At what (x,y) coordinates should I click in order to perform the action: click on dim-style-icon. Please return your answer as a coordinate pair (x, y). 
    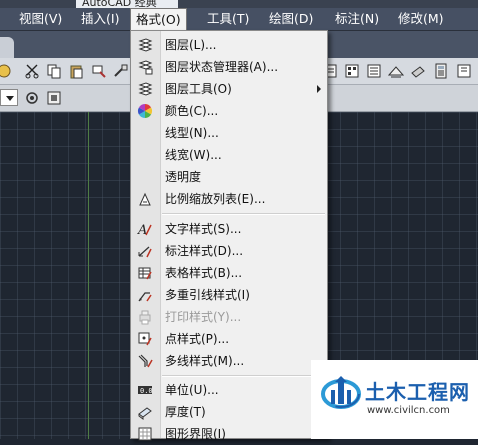
    Looking at the image, I should click on (145, 251).